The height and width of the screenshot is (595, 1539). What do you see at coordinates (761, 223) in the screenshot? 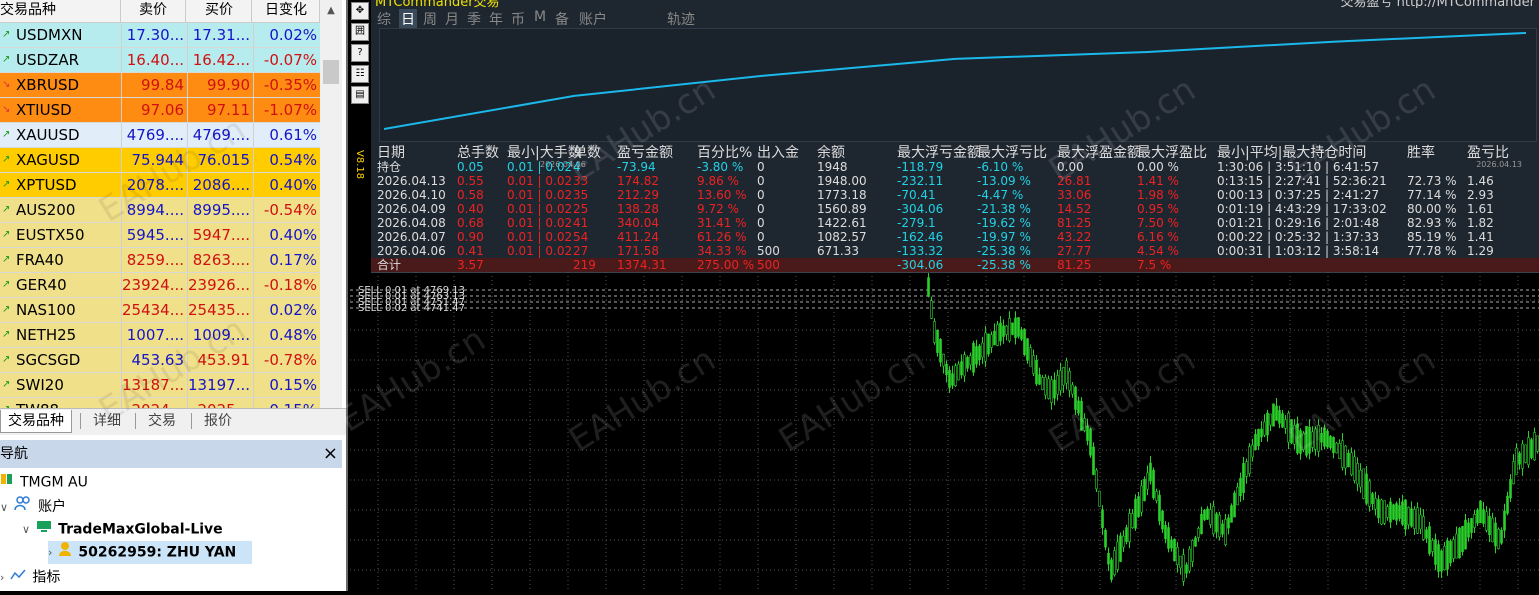
I see `stats-cell-flow: 0` at bounding box center [761, 223].